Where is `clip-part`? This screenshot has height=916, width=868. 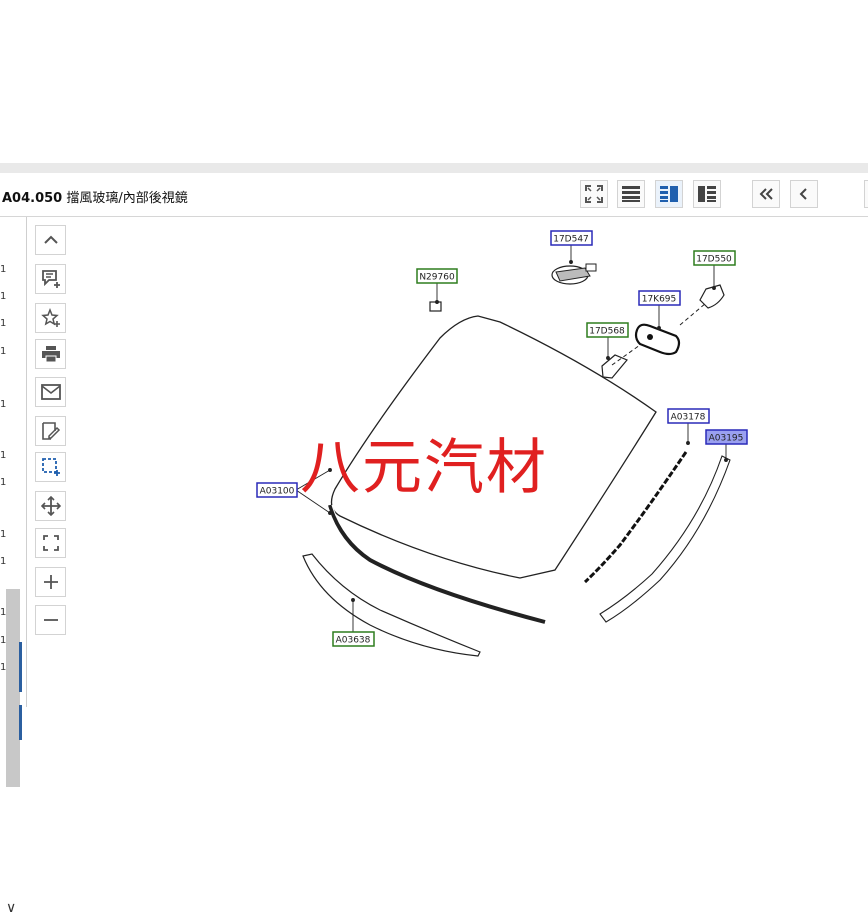
clip-part is located at coordinates (435, 306).